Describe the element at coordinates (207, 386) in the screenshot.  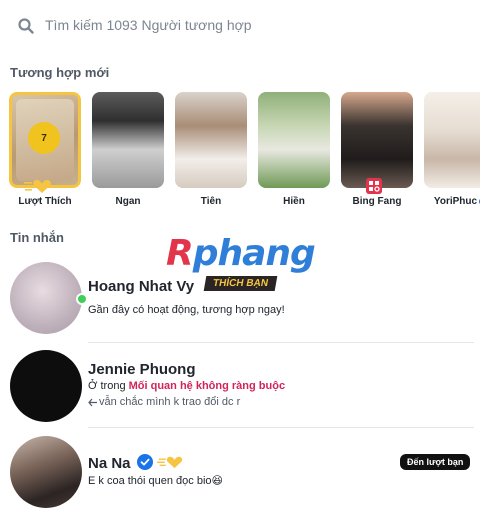
I see `status-highlight: Mối quan hệ không ràng buộc` at that location.